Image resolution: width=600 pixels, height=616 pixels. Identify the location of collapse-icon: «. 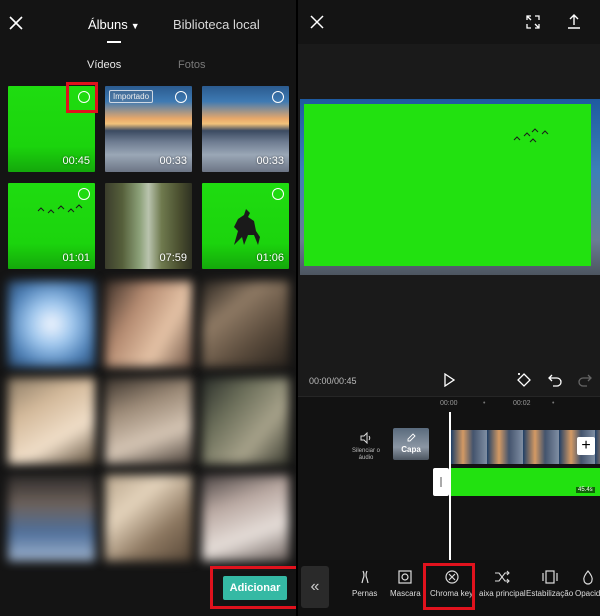
(315, 587).